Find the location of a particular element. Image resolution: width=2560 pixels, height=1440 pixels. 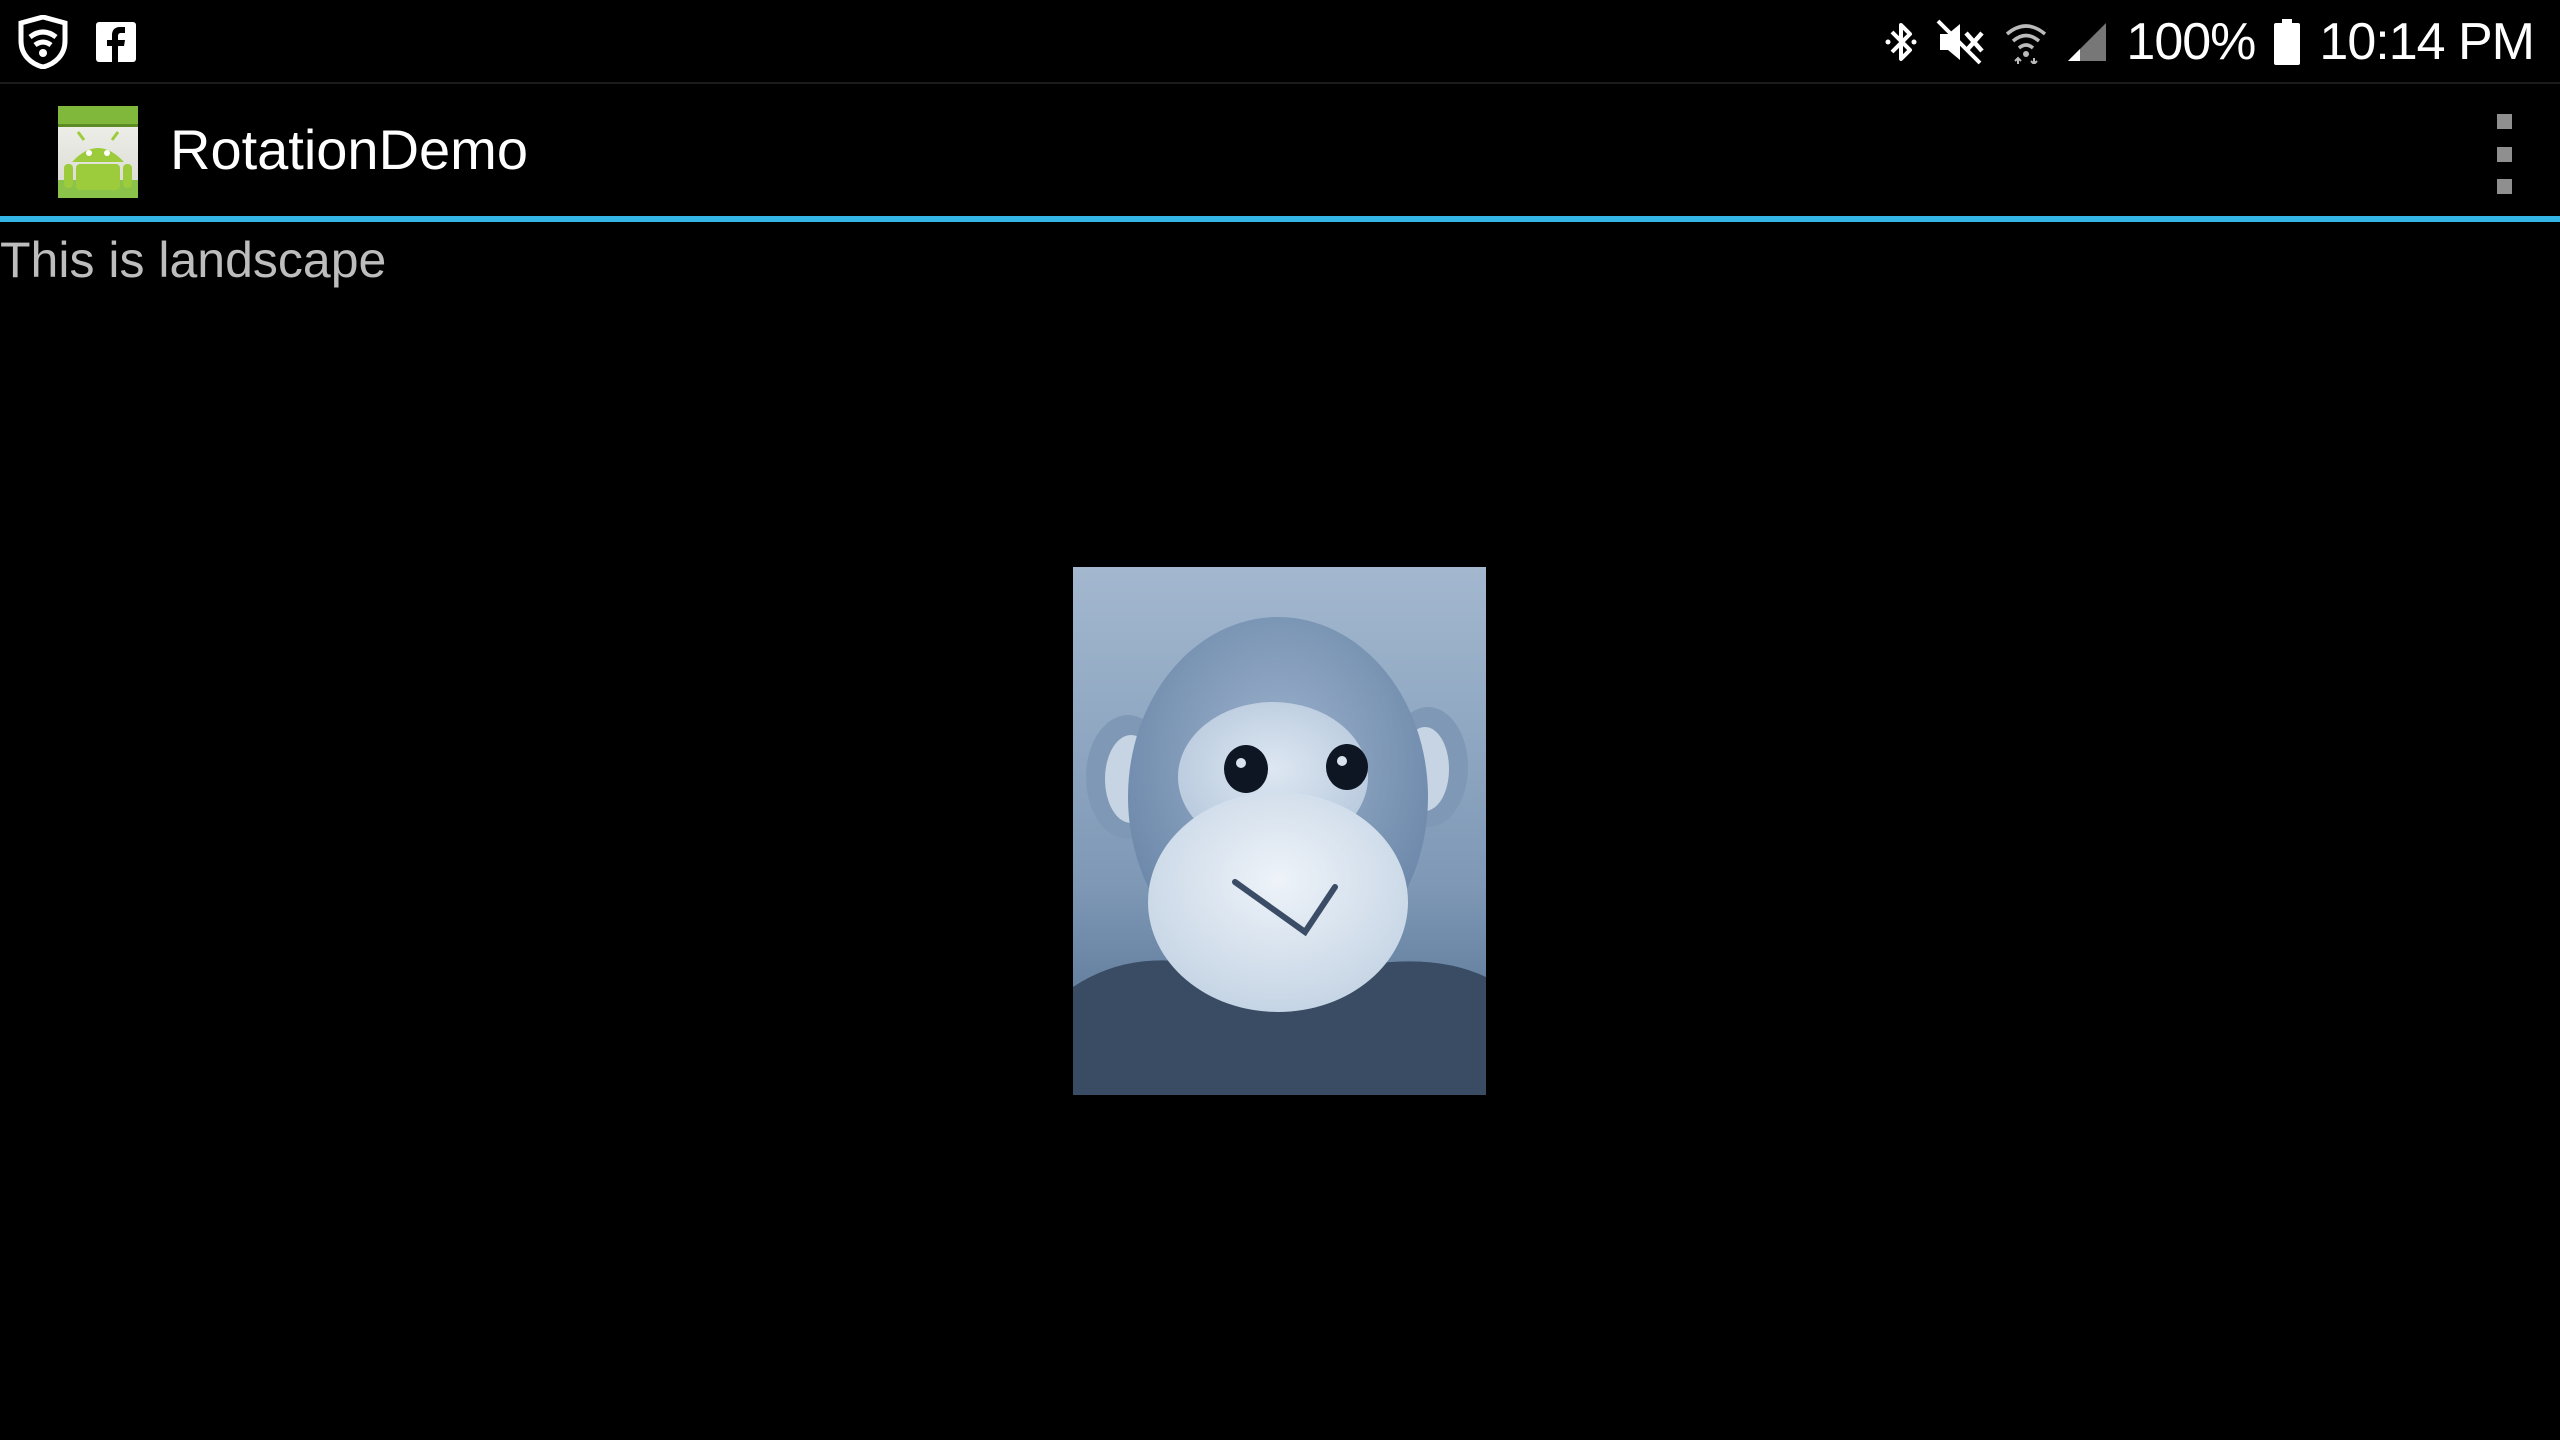

facebook-icon is located at coordinates (116, 42).